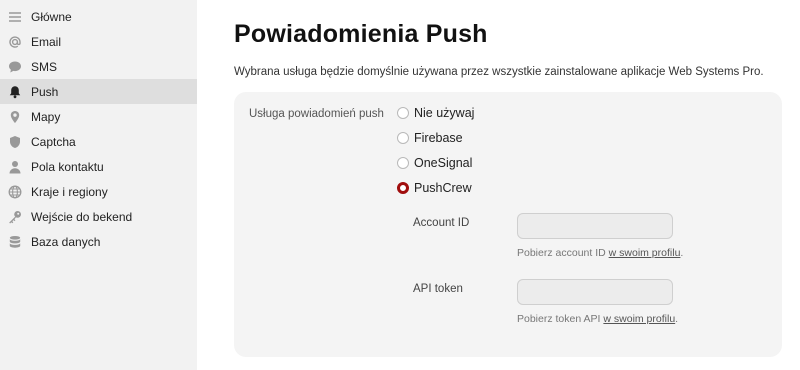 This screenshot has width=800, height=370. What do you see at coordinates (563, 253) in the screenshot?
I see `help-text: Pobierz account ID` at bounding box center [563, 253].